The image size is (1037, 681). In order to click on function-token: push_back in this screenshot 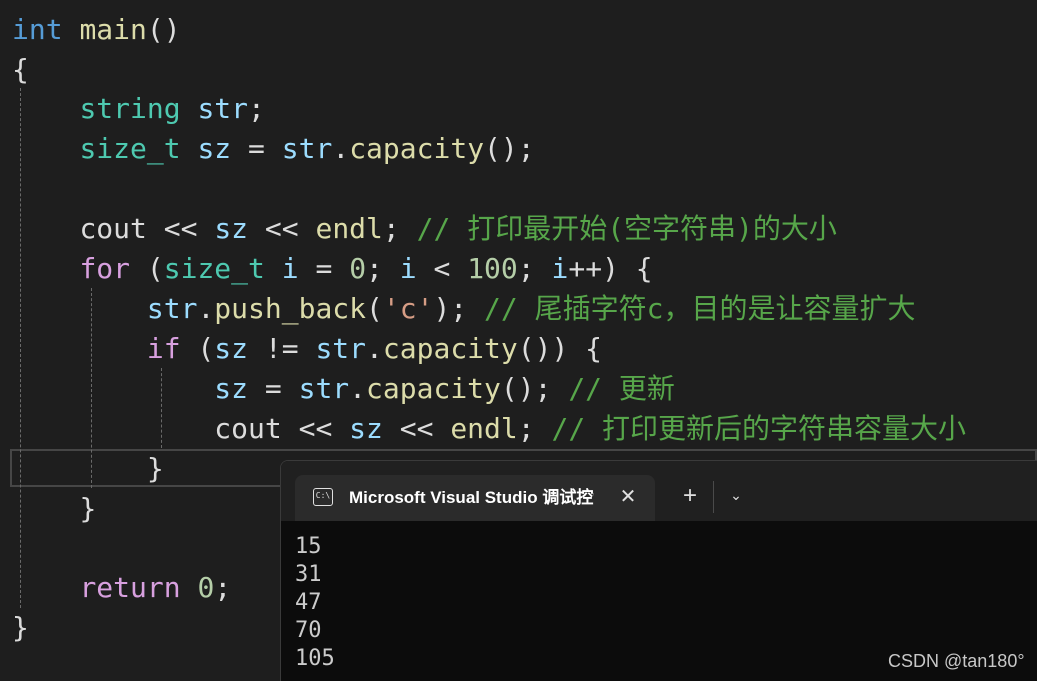, I will do `click(290, 308)`.